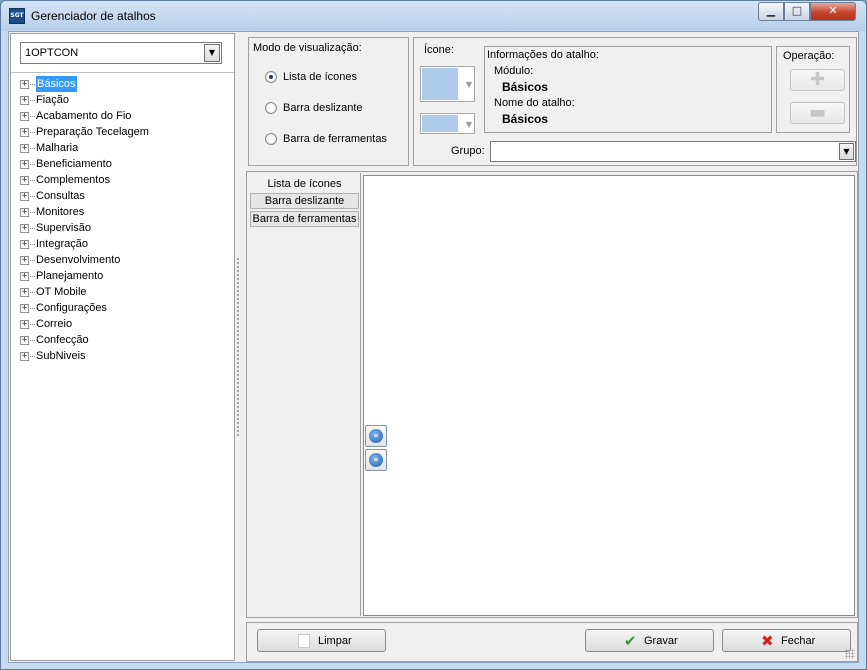  What do you see at coordinates (62, 244) in the screenshot?
I see `tree-item-label: Integração` at bounding box center [62, 244].